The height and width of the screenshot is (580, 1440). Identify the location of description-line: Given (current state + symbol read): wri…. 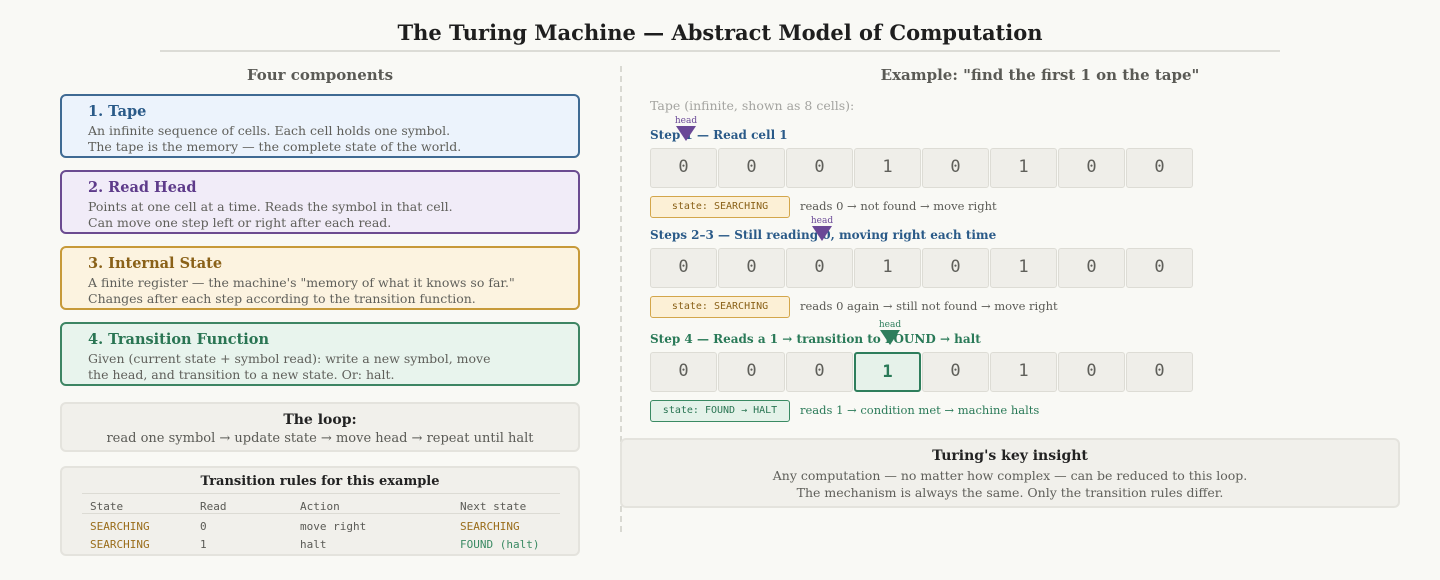
(289, 358).